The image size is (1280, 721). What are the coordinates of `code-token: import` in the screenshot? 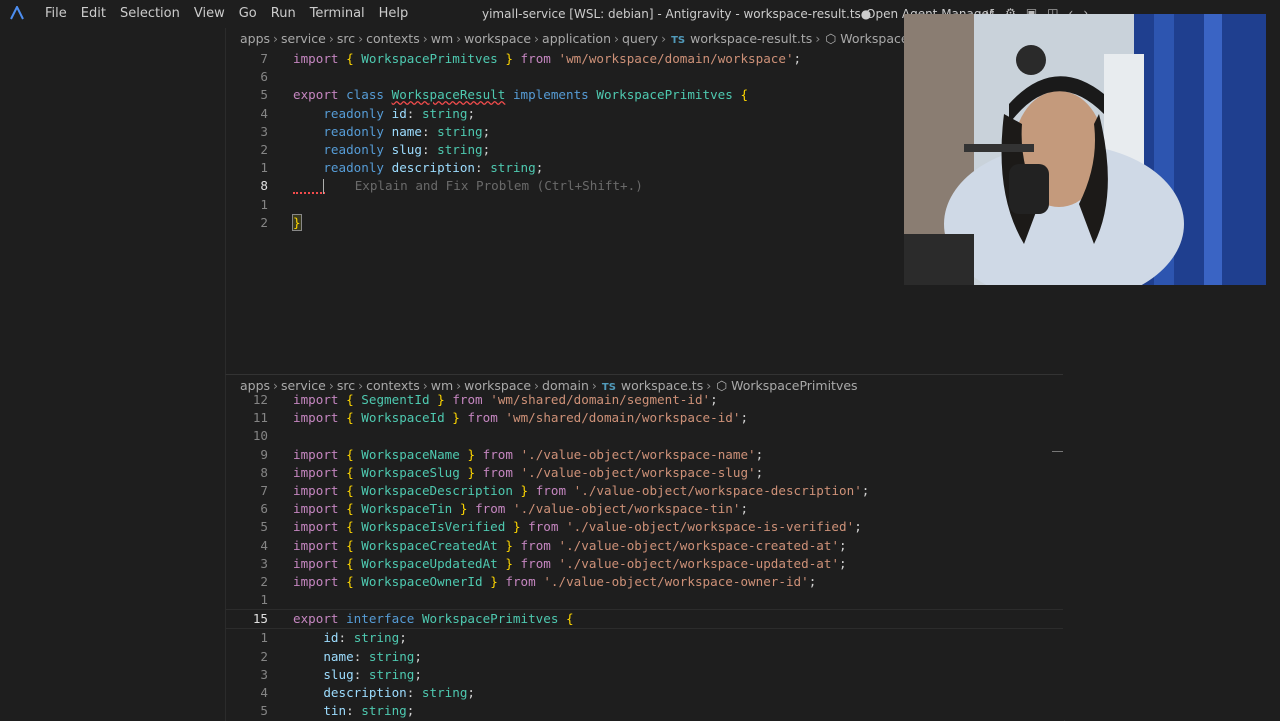 It's located at (316, 58).